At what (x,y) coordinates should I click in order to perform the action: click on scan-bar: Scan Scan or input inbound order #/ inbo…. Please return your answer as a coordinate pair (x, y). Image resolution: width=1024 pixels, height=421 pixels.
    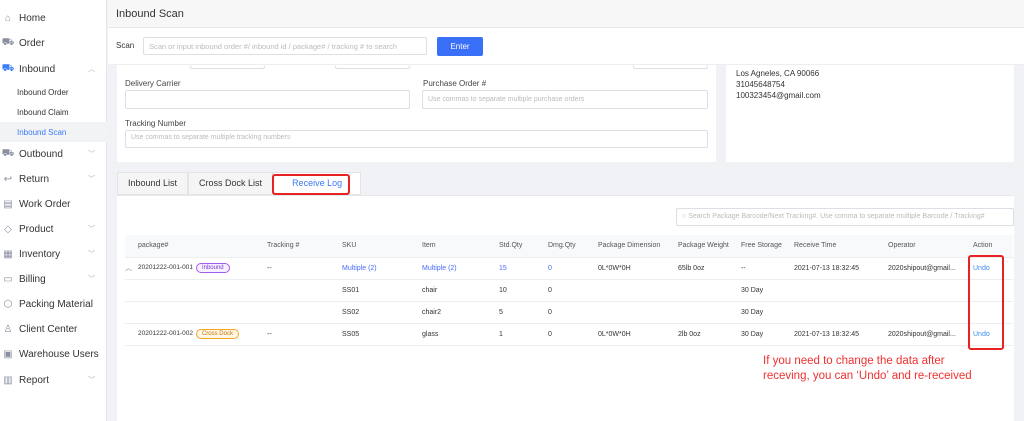
    Looking at the image, I should click on (566, 46).